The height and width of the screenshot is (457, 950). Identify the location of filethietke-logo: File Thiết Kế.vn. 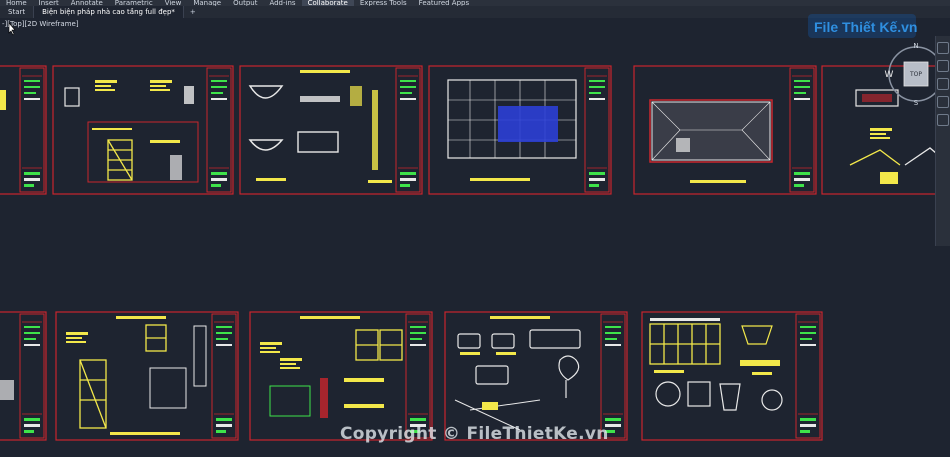
(862, 26).